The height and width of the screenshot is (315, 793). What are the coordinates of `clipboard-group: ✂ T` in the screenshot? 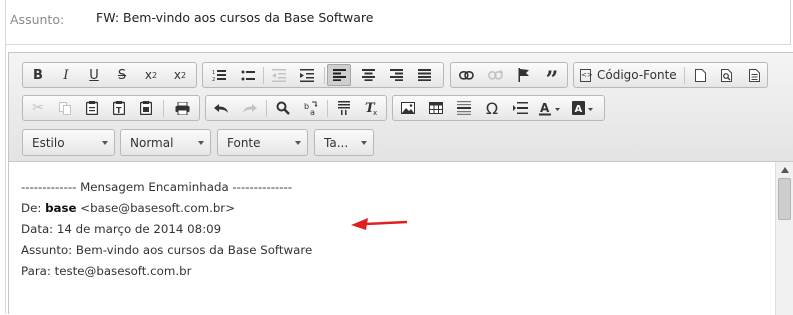 It's located at (111, 108).